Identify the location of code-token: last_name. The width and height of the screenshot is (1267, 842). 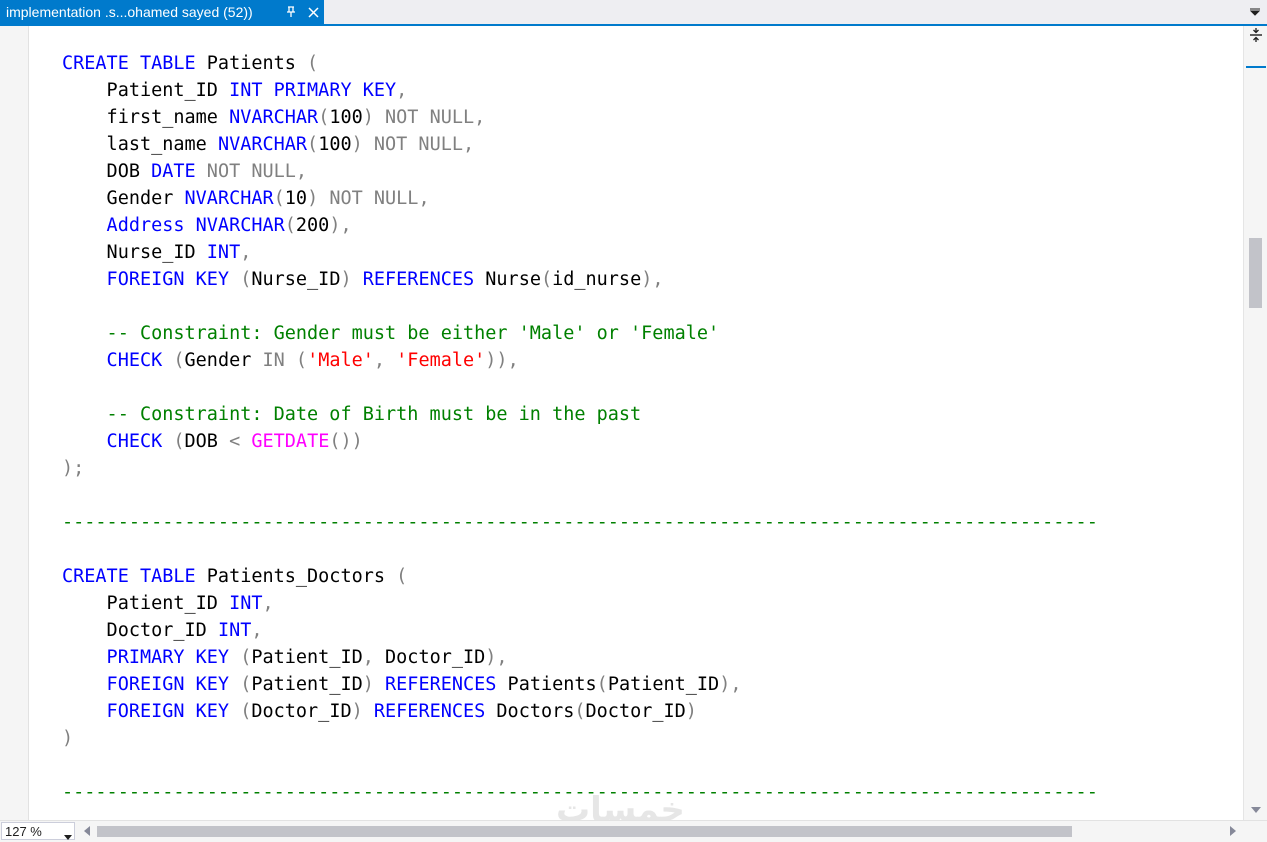
(140, 144).